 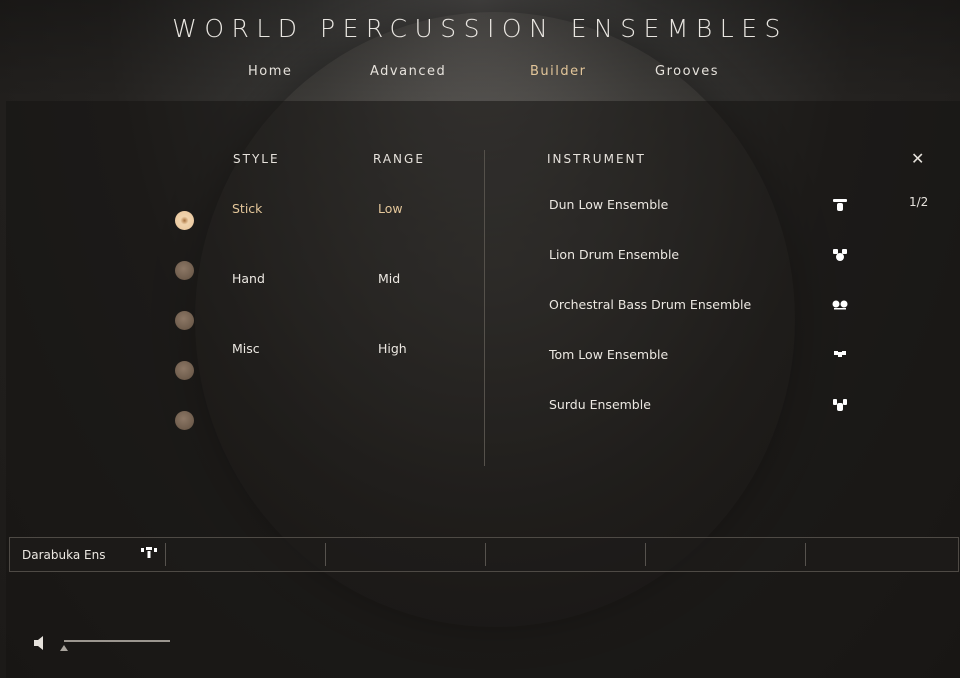 I want to click on nav-grooves: Grooves, so click(x=687, y=71).